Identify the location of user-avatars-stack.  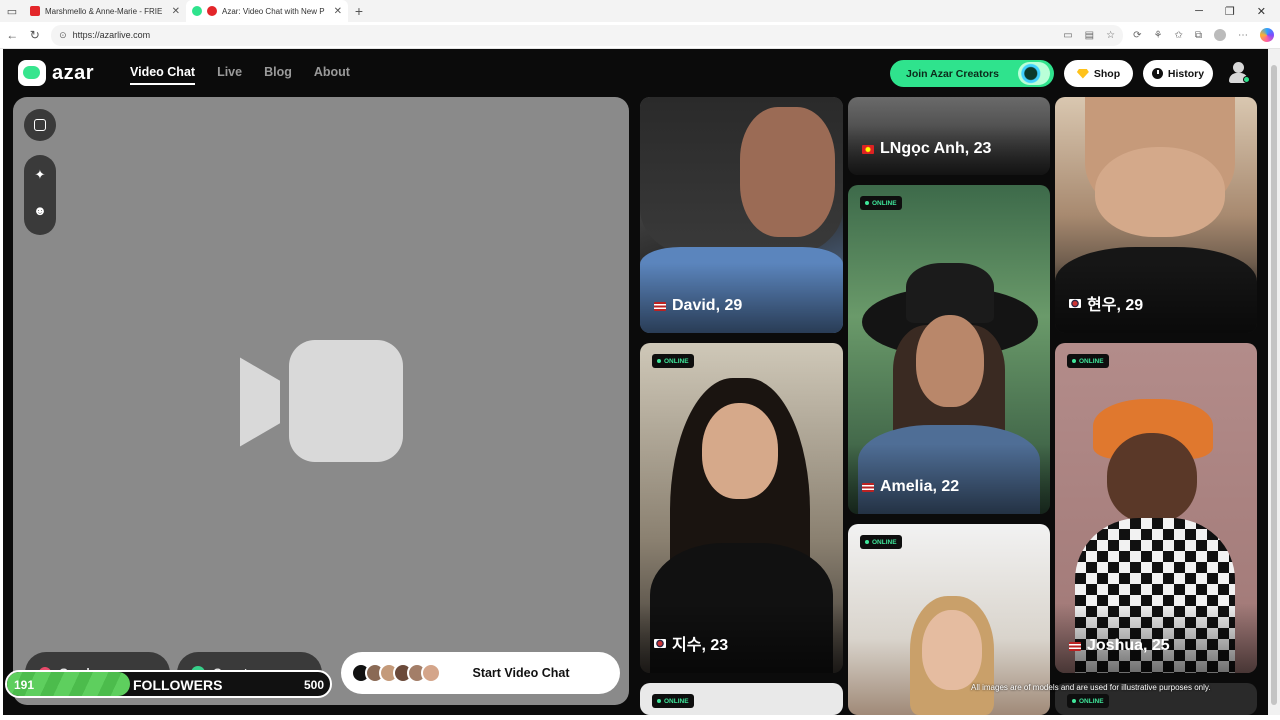
(396, 673).